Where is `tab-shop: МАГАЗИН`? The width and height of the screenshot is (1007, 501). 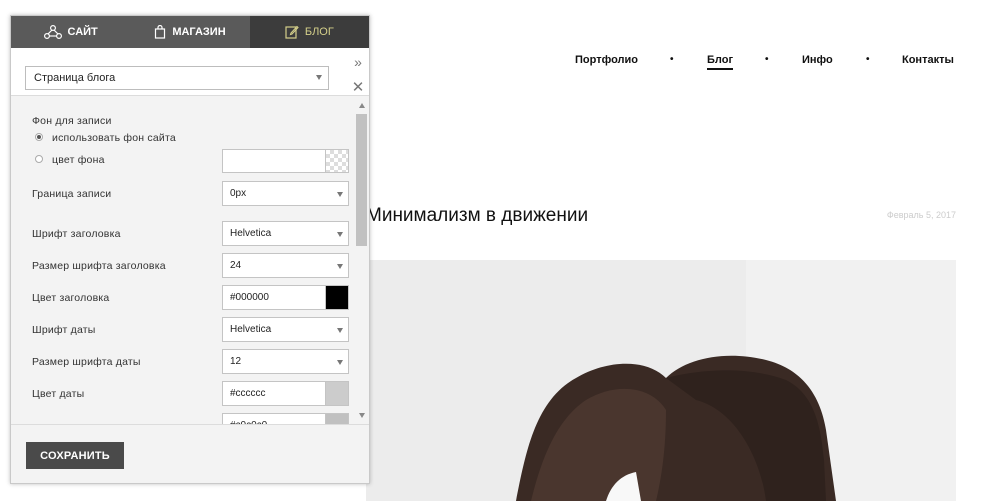
tab-shop: МАГАЗИН is located at coordinates (189, 32).